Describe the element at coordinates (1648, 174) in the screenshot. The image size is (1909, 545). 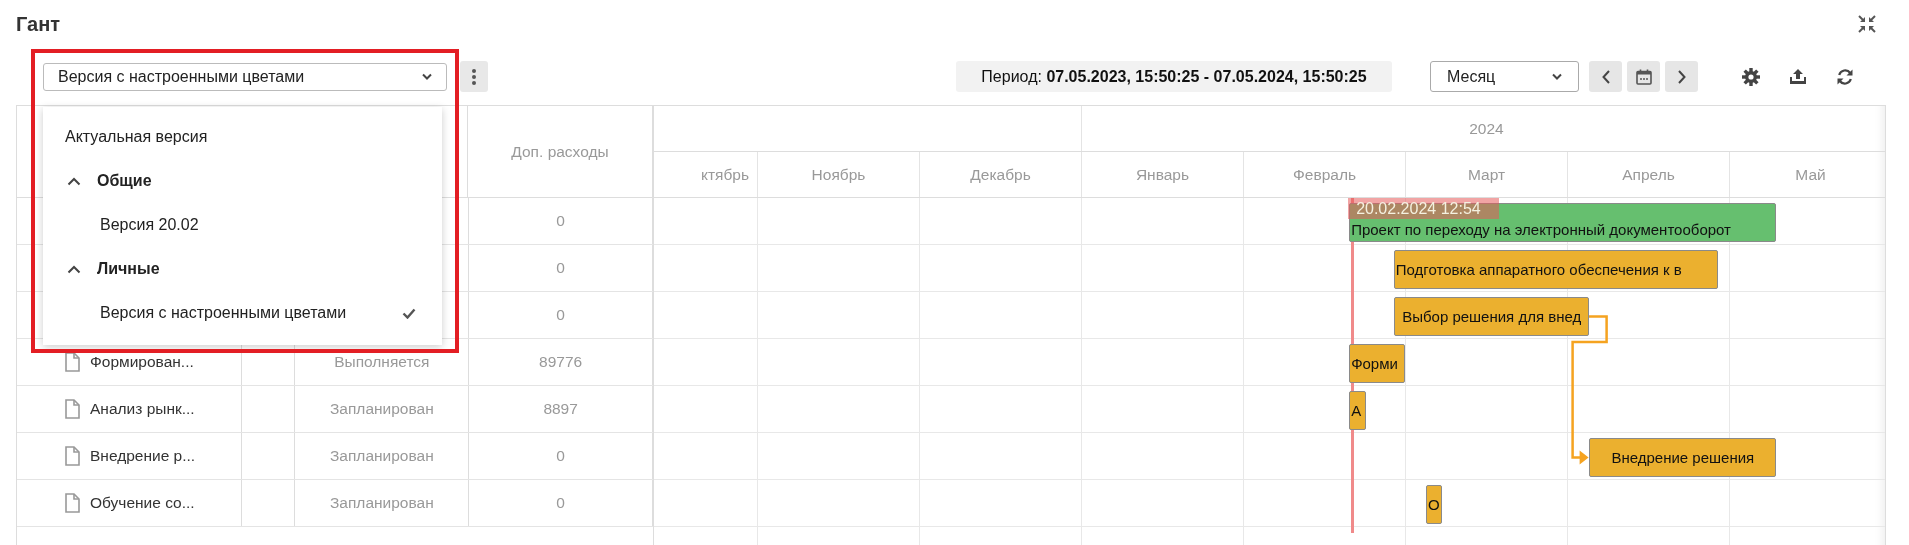
I see `month-label: Апрель` at that location.